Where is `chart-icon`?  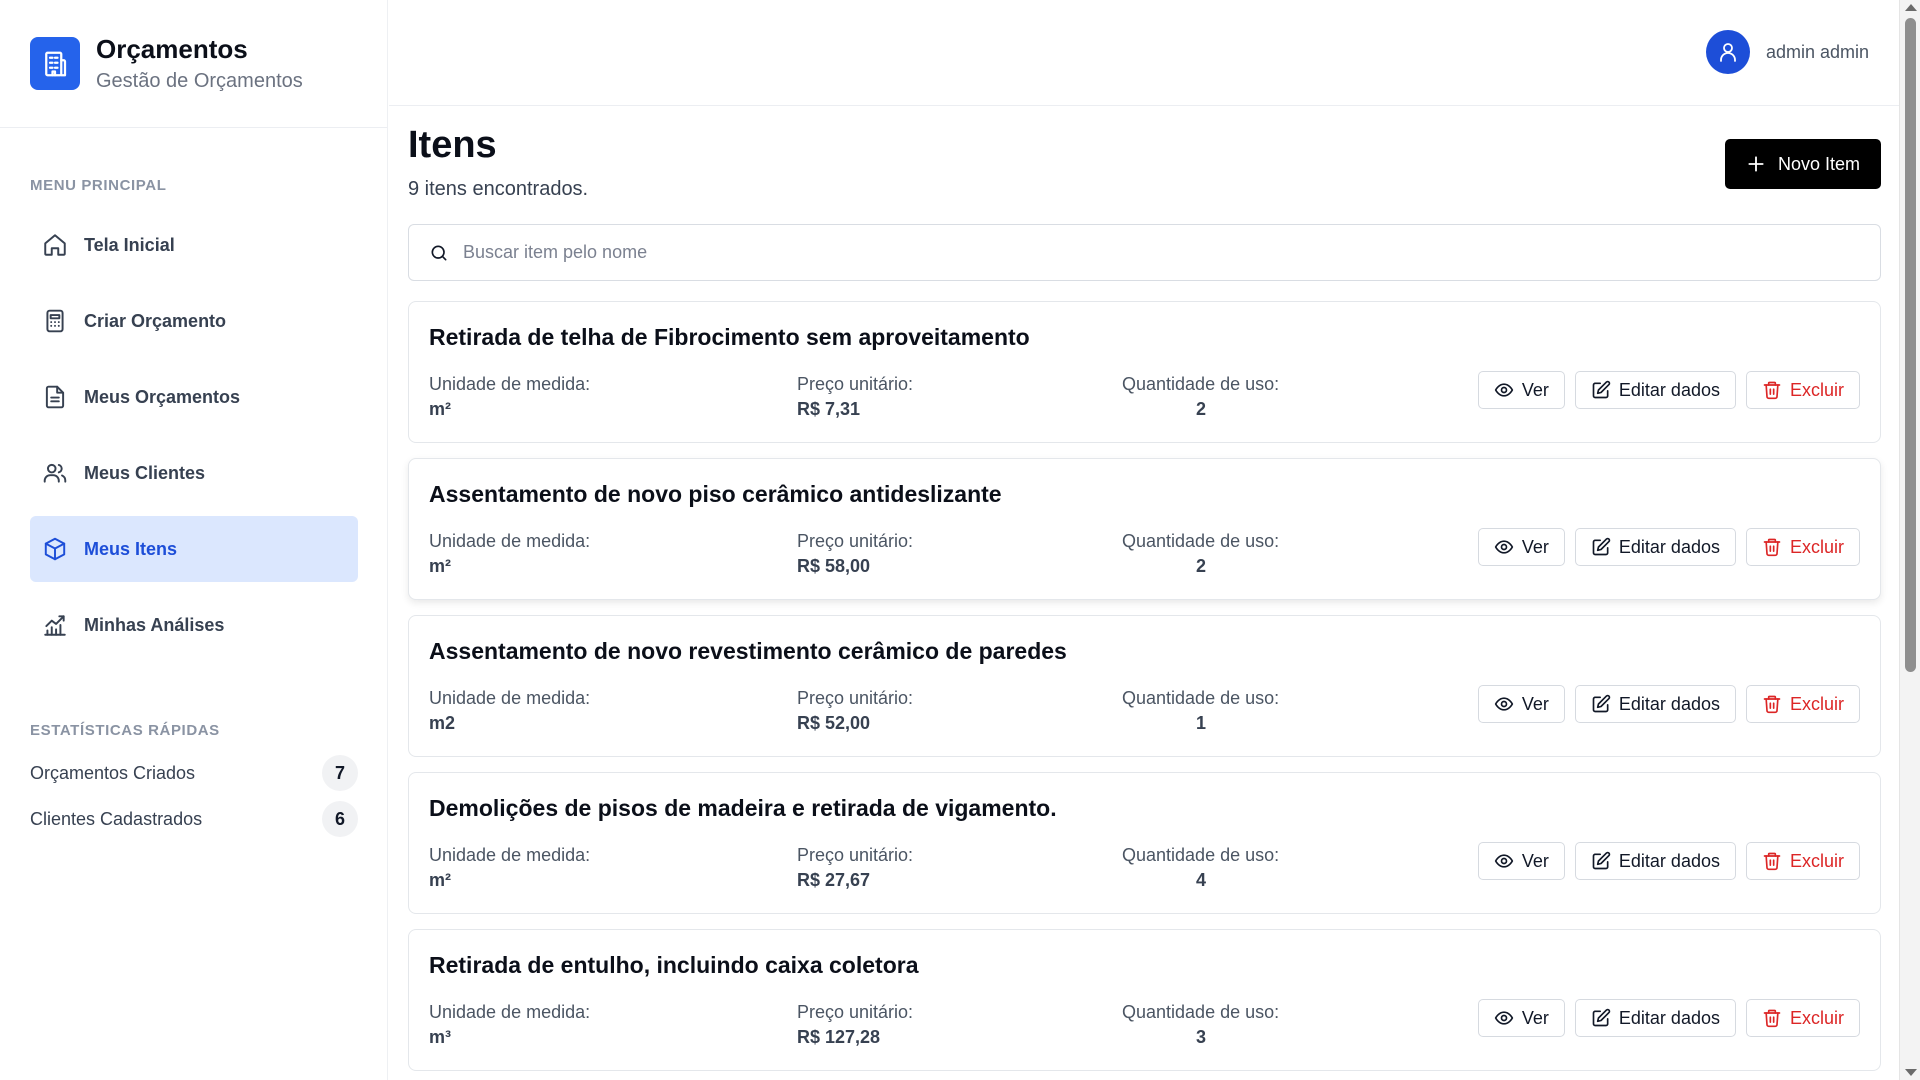 chart-icon is located at coordinates (55, 625).